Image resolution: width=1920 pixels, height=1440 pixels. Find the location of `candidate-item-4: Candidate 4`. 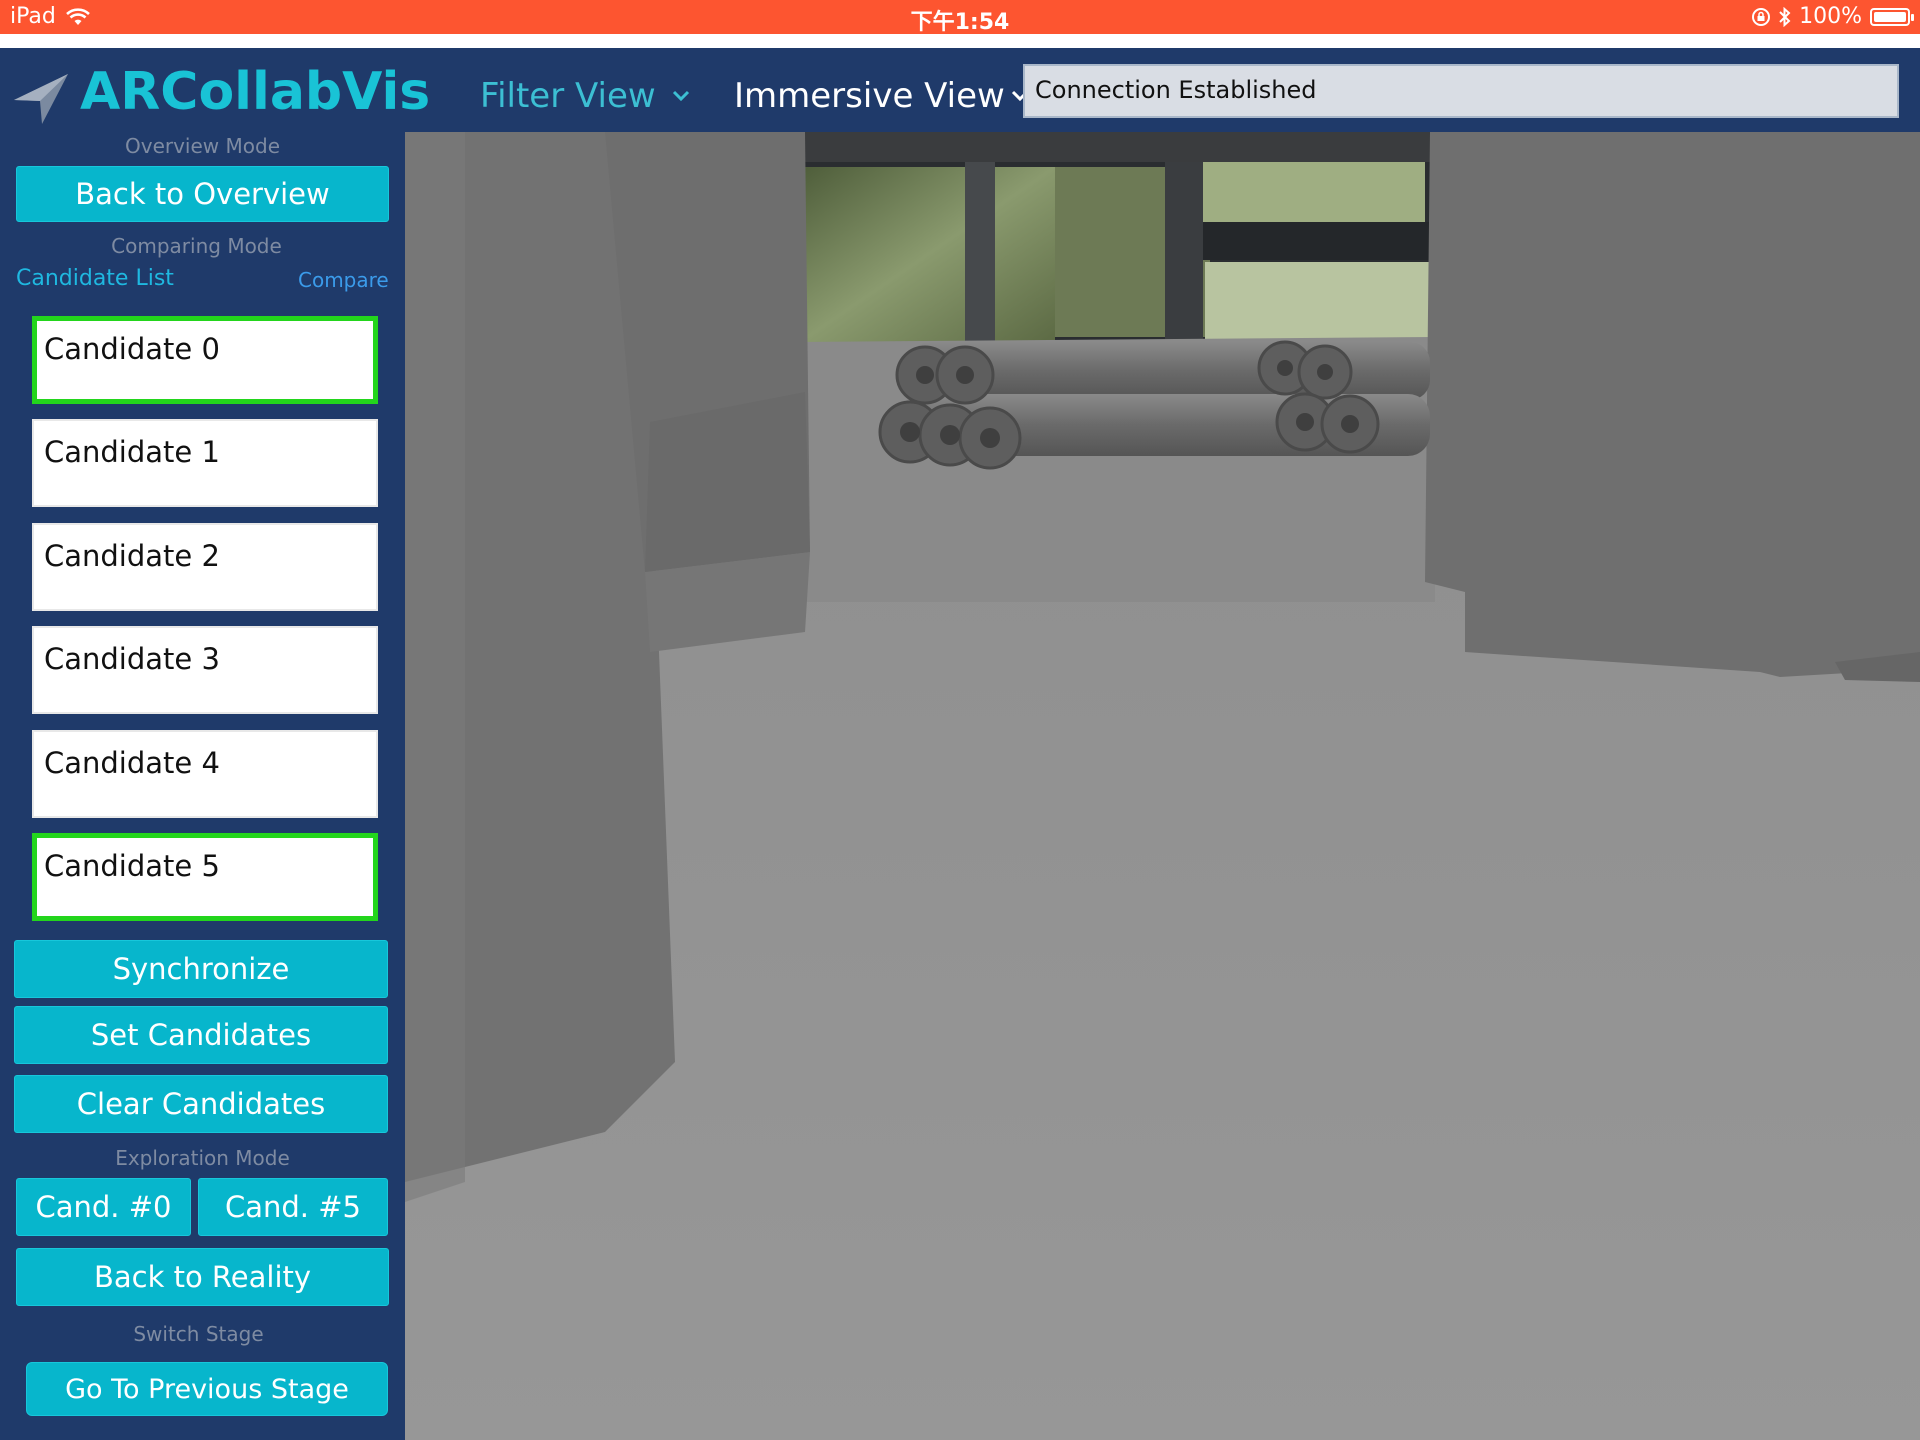

candidate-item-4: Candidate 4 is located at coordinates (205, 774).